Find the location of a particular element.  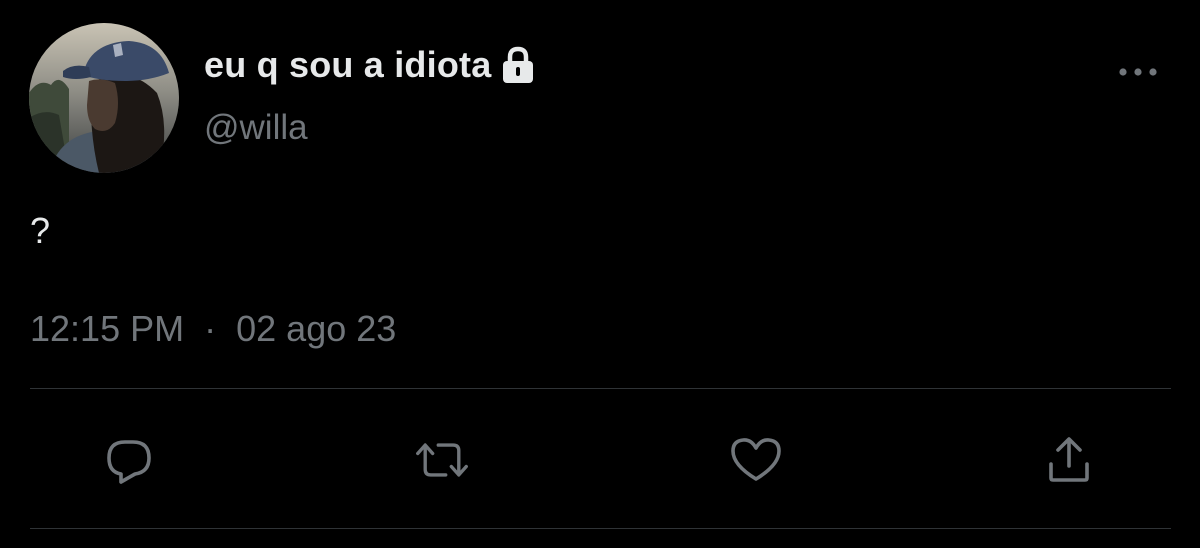

like-button is located at coordinates (756, 460).